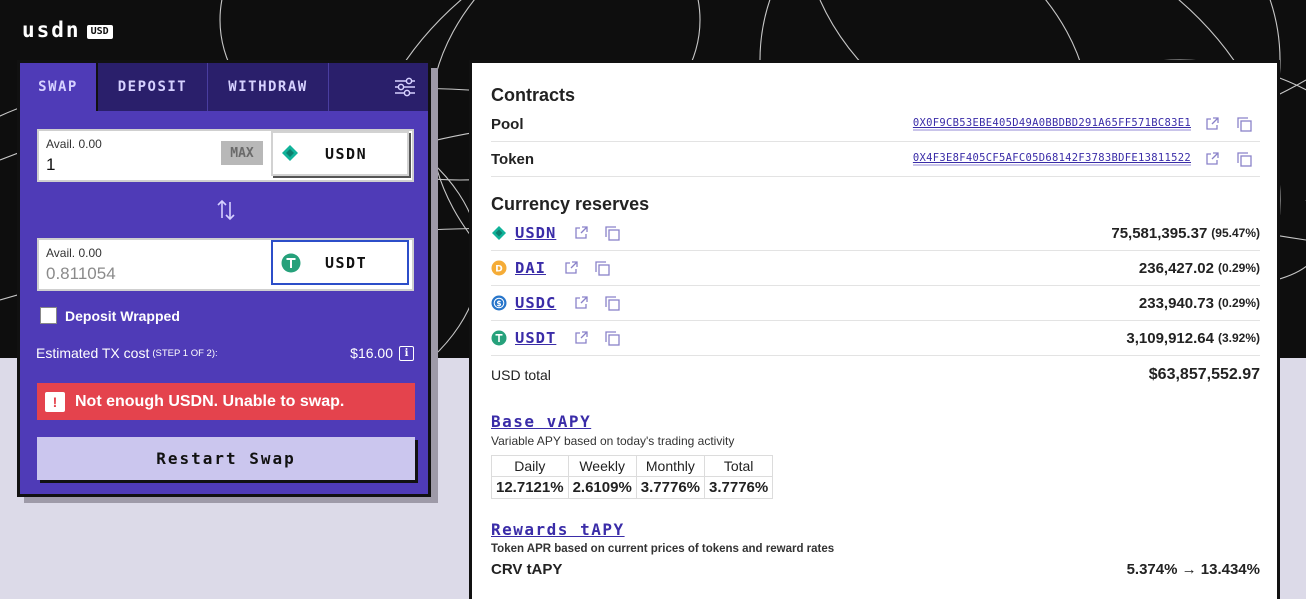  I want to click on error-icon: !, so click(55, 401).